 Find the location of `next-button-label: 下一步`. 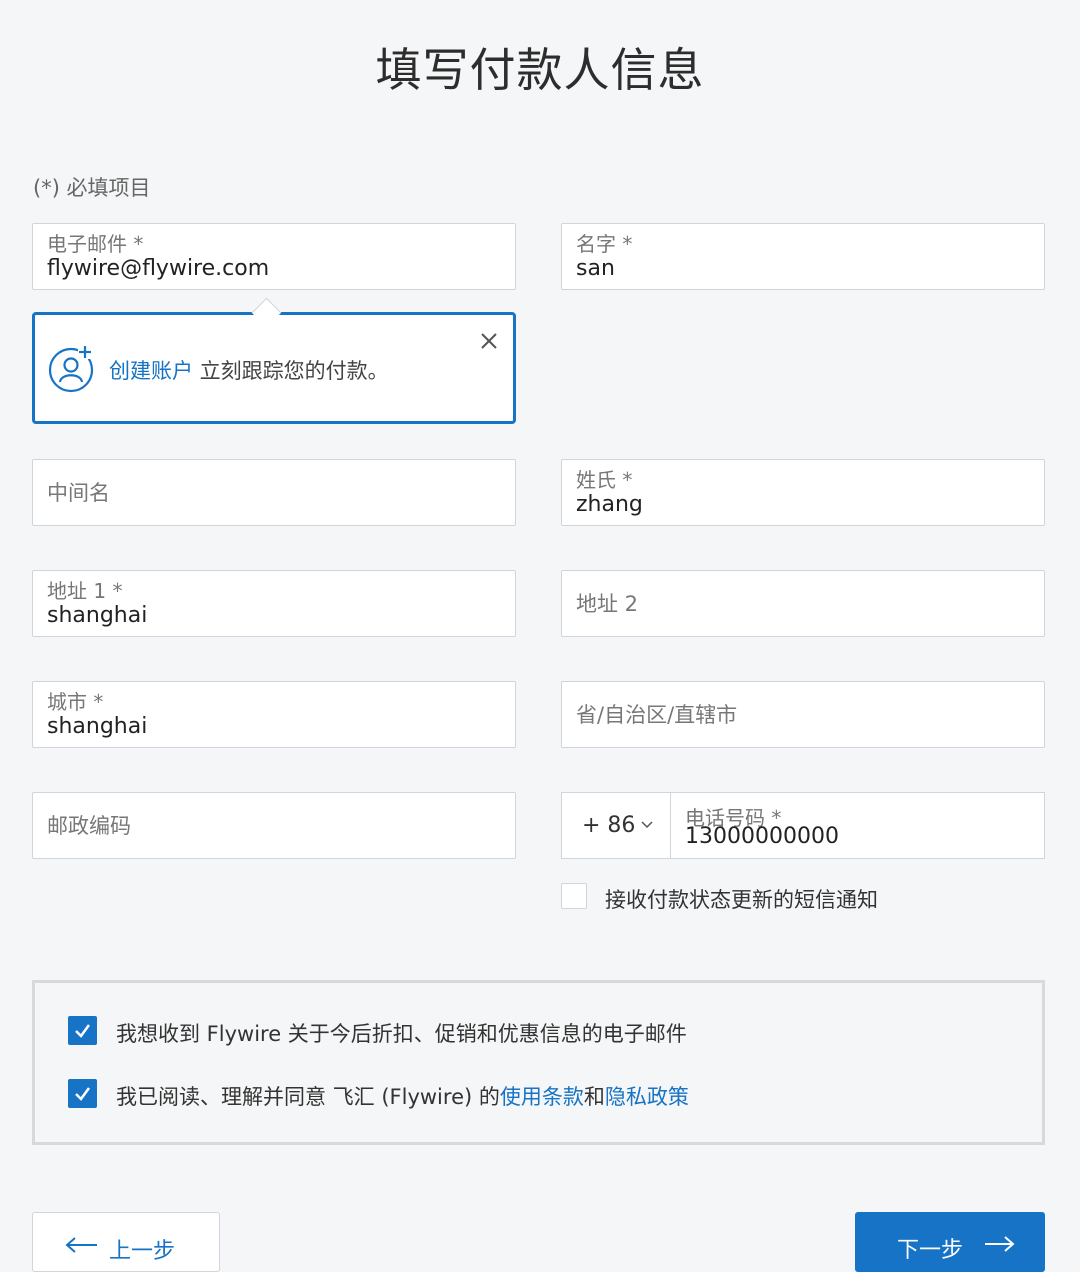

next-button-label: 下一步 is located at coordinates (930, 1250).